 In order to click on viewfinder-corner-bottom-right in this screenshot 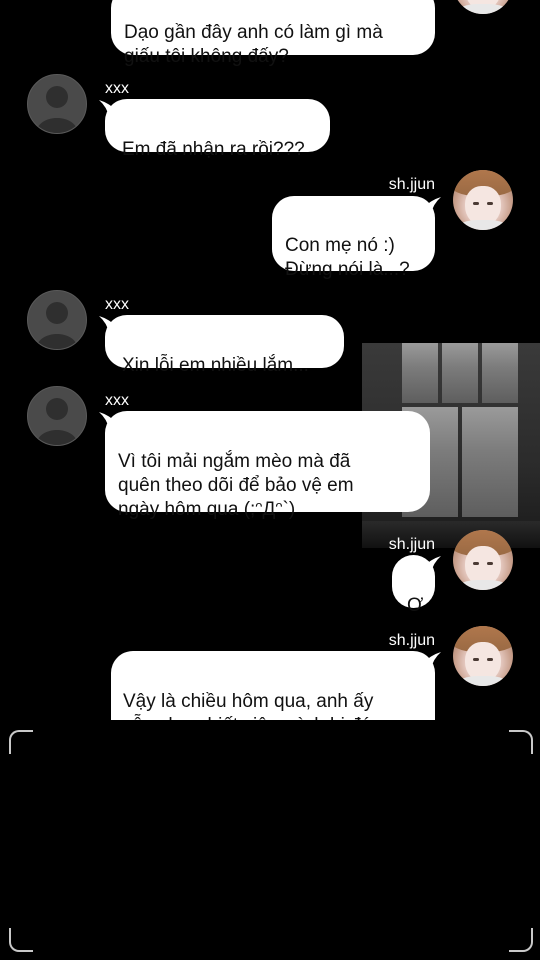, I will do `click(521, 940)`.